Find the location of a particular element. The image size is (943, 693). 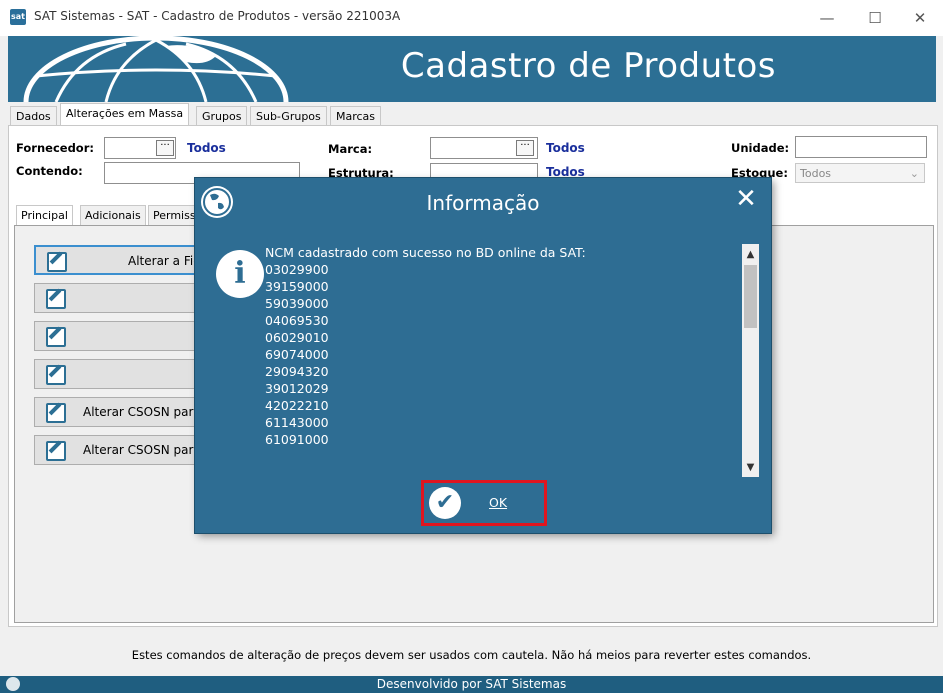

subtab-adicionais: Adicionais is located at coordinates (113, 215).